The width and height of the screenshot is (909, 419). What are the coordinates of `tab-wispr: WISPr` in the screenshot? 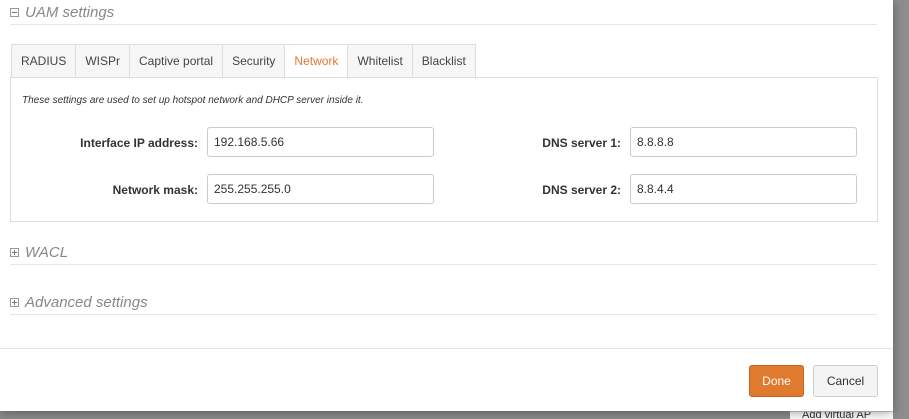 It's located at (102, 61).